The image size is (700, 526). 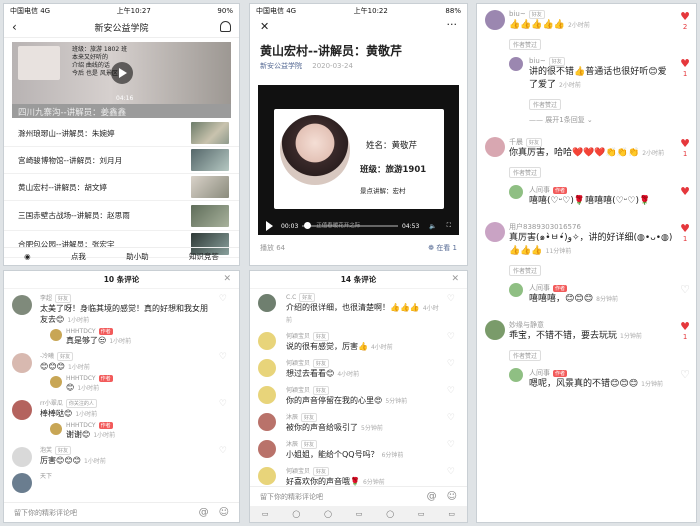 I want to click on comment-item: 何颖宝贝 好友 好喜欢你的声音哦🌹 6分钟前 ♡, so click(x=359, y=477).